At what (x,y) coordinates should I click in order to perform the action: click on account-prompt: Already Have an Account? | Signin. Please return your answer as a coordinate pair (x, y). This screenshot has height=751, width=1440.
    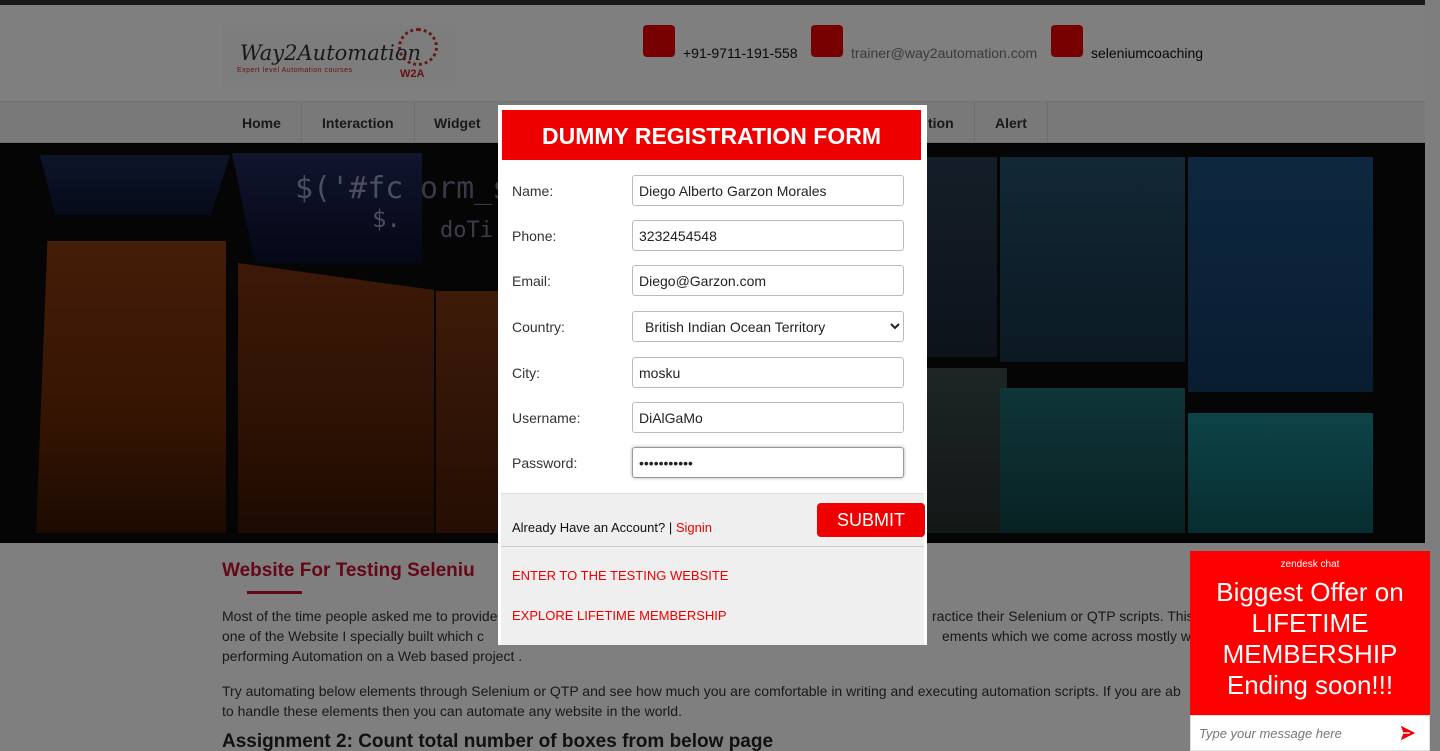
    Looking at the image, I should click on (612, 527).